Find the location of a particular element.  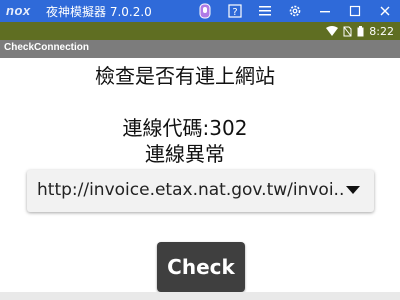

app-action-bar: CheckConnection is located at coordinates (200, 49).